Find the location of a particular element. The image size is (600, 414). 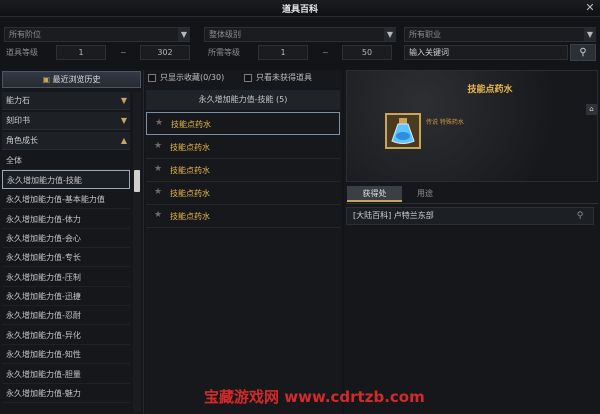

unacquired-checkbox-label: 只看未获得道具 is located at coordinates (284, 77).